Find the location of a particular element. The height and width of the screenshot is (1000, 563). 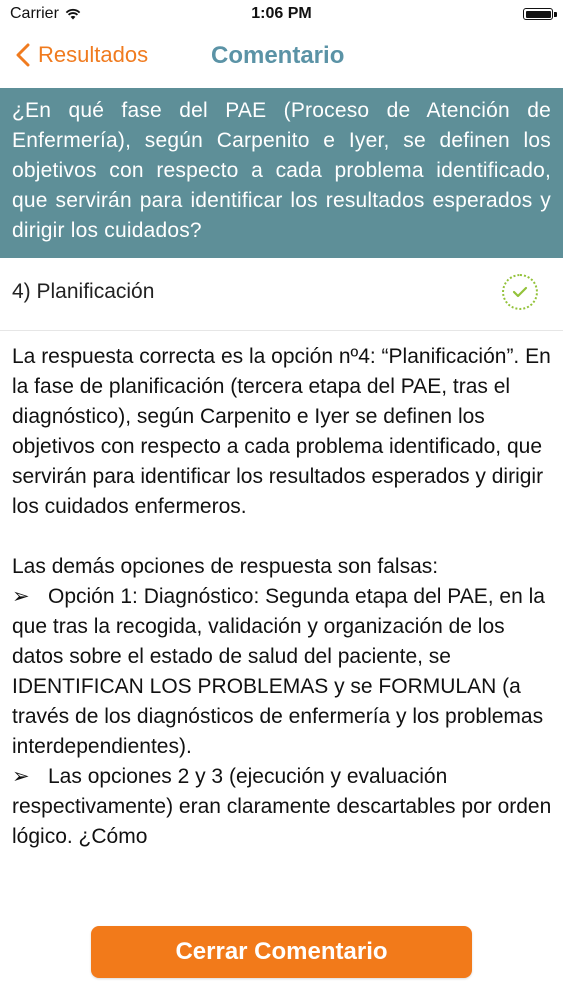

status-time: 1:06 PM is located at coordinates (281, 13).